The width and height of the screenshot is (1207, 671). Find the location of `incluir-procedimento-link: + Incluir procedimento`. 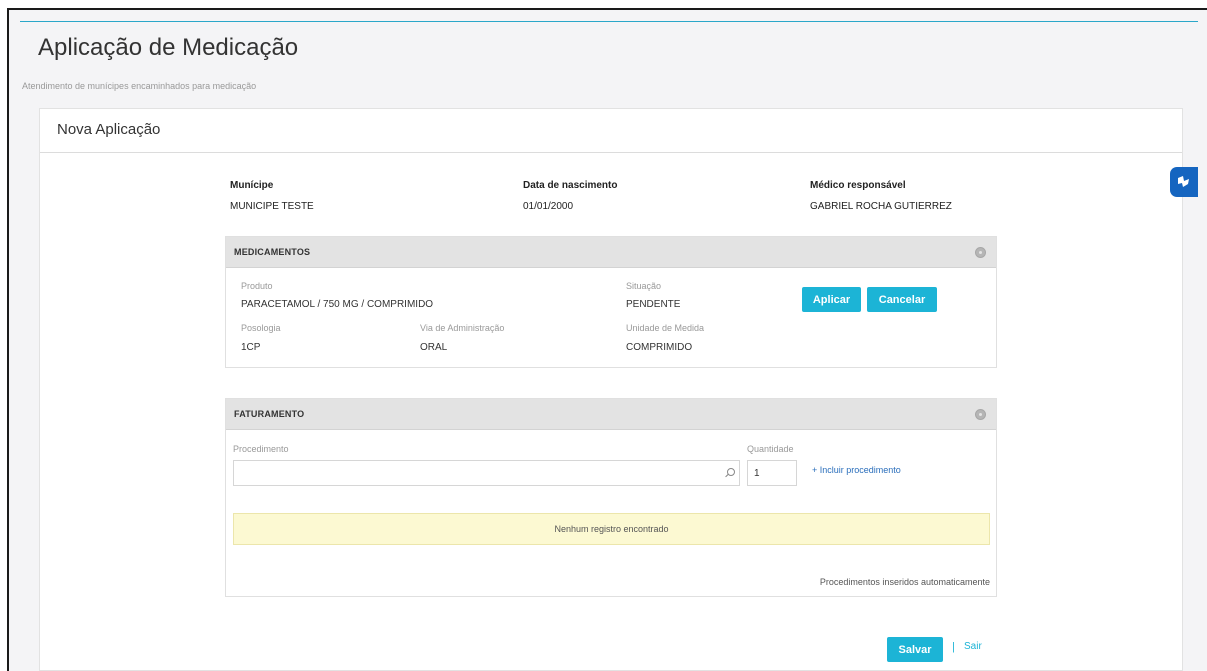

incluir-procedimento-link: + Incluir procedimento is located at coordinates (856, 470).